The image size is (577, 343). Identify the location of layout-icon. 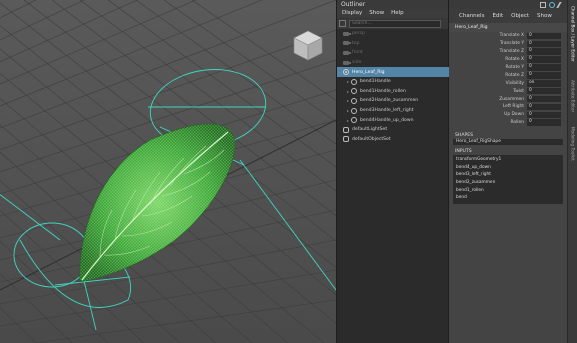
(543, 4).